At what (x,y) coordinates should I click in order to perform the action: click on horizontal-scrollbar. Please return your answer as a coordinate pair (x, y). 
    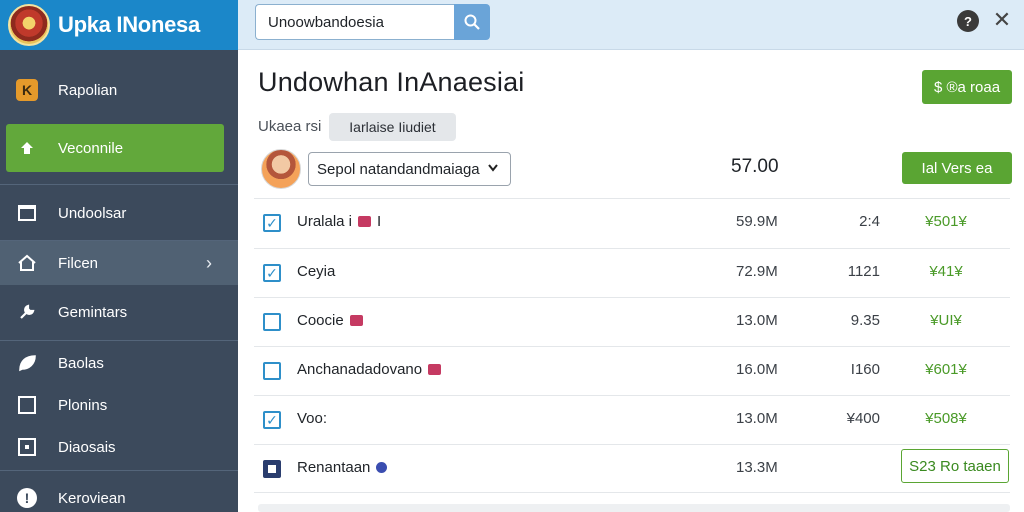
    Looking at the image, I should click on (634, 508).